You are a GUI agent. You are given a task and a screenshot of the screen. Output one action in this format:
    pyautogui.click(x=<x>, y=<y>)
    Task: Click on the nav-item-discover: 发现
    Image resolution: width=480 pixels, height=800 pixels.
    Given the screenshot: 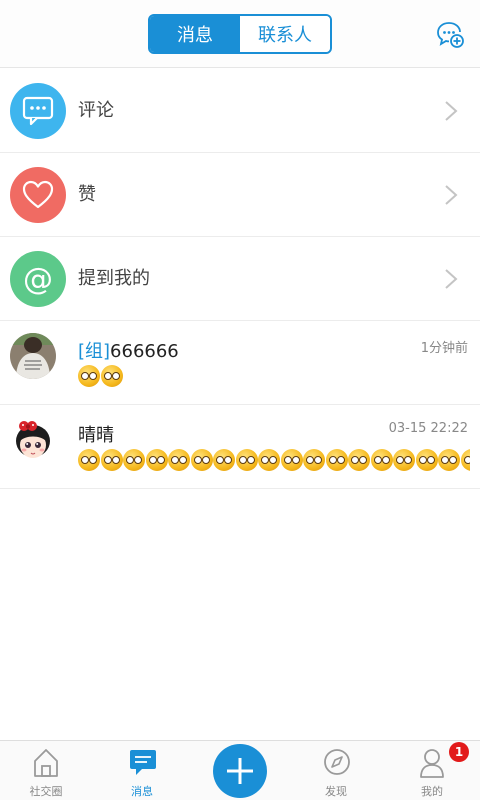 What is the action you would take?
    pyautogui.click(x=336, y=770)
    